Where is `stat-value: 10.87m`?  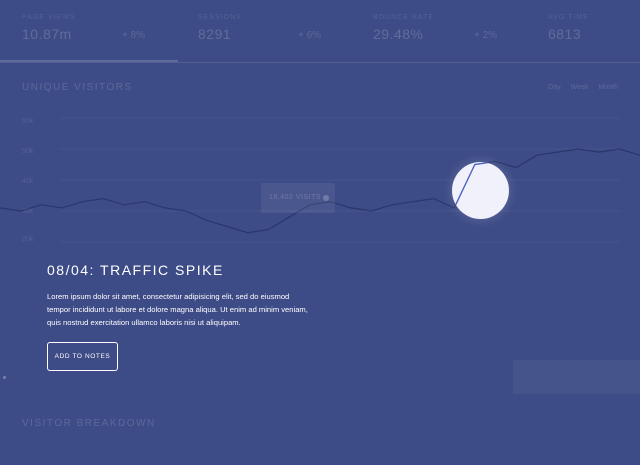 stat-value: 10.87m is located at coordinates (47, 34).